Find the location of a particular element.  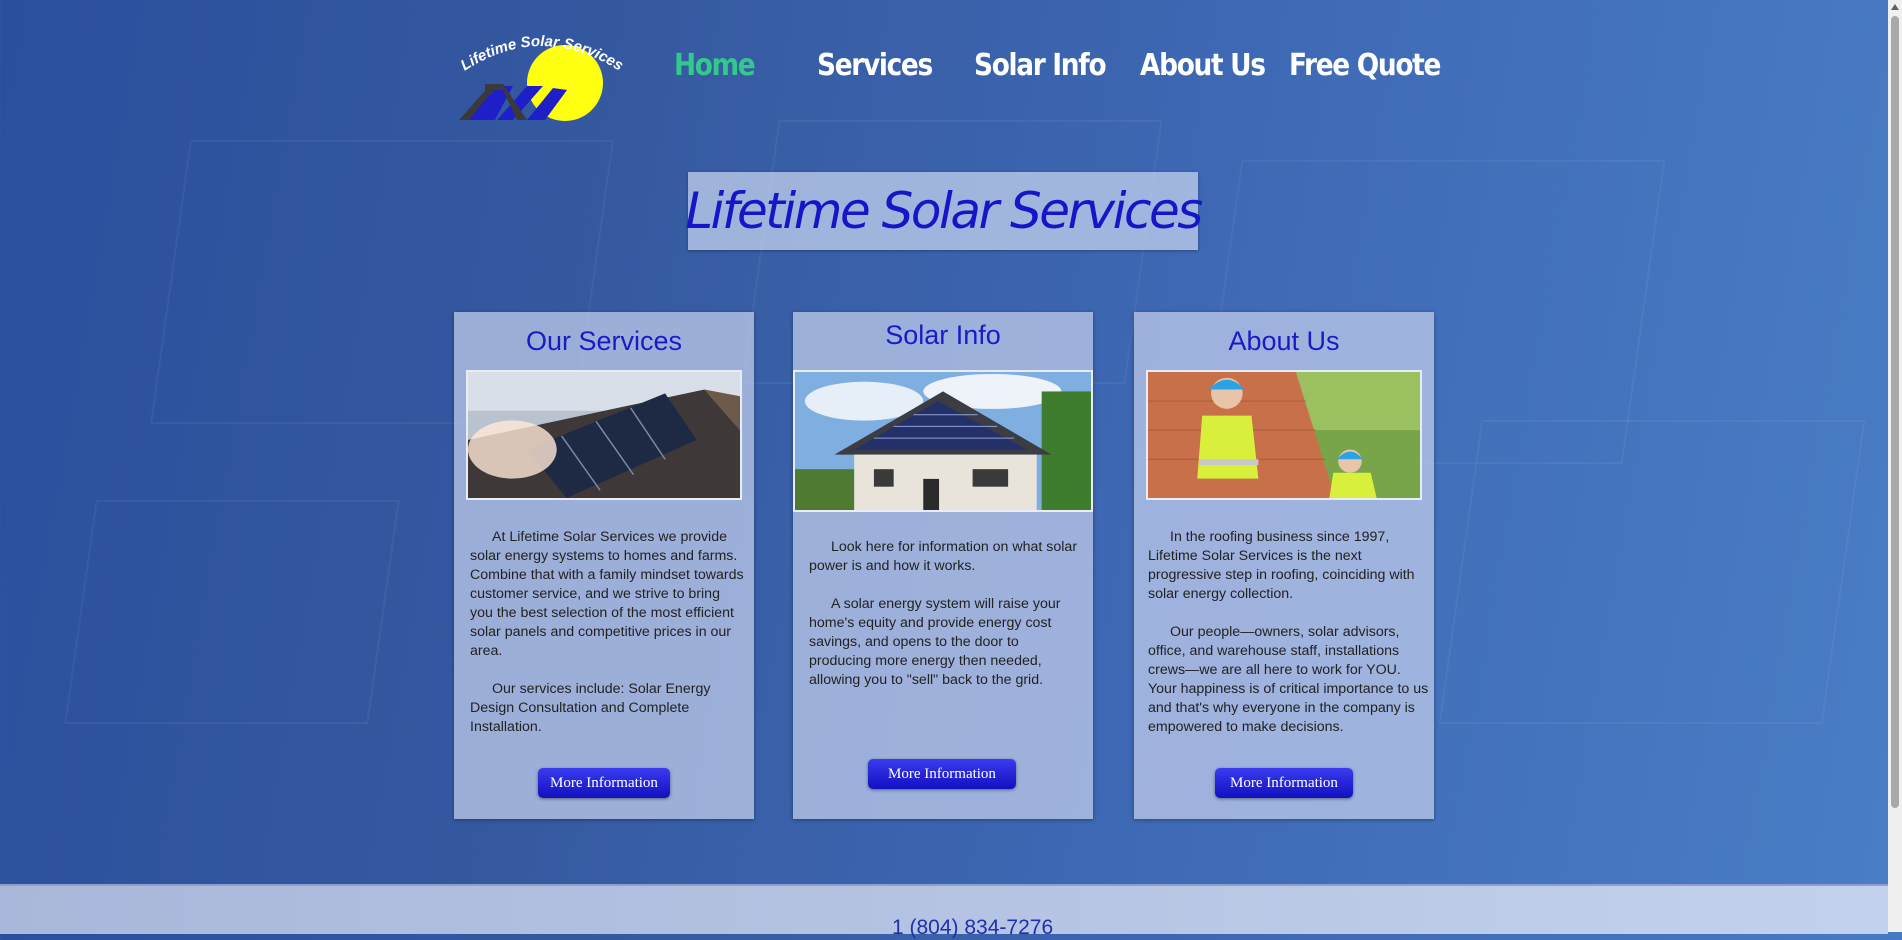

hero-title-box: Lifetime Solar Services is located at coordinates (944, 211).